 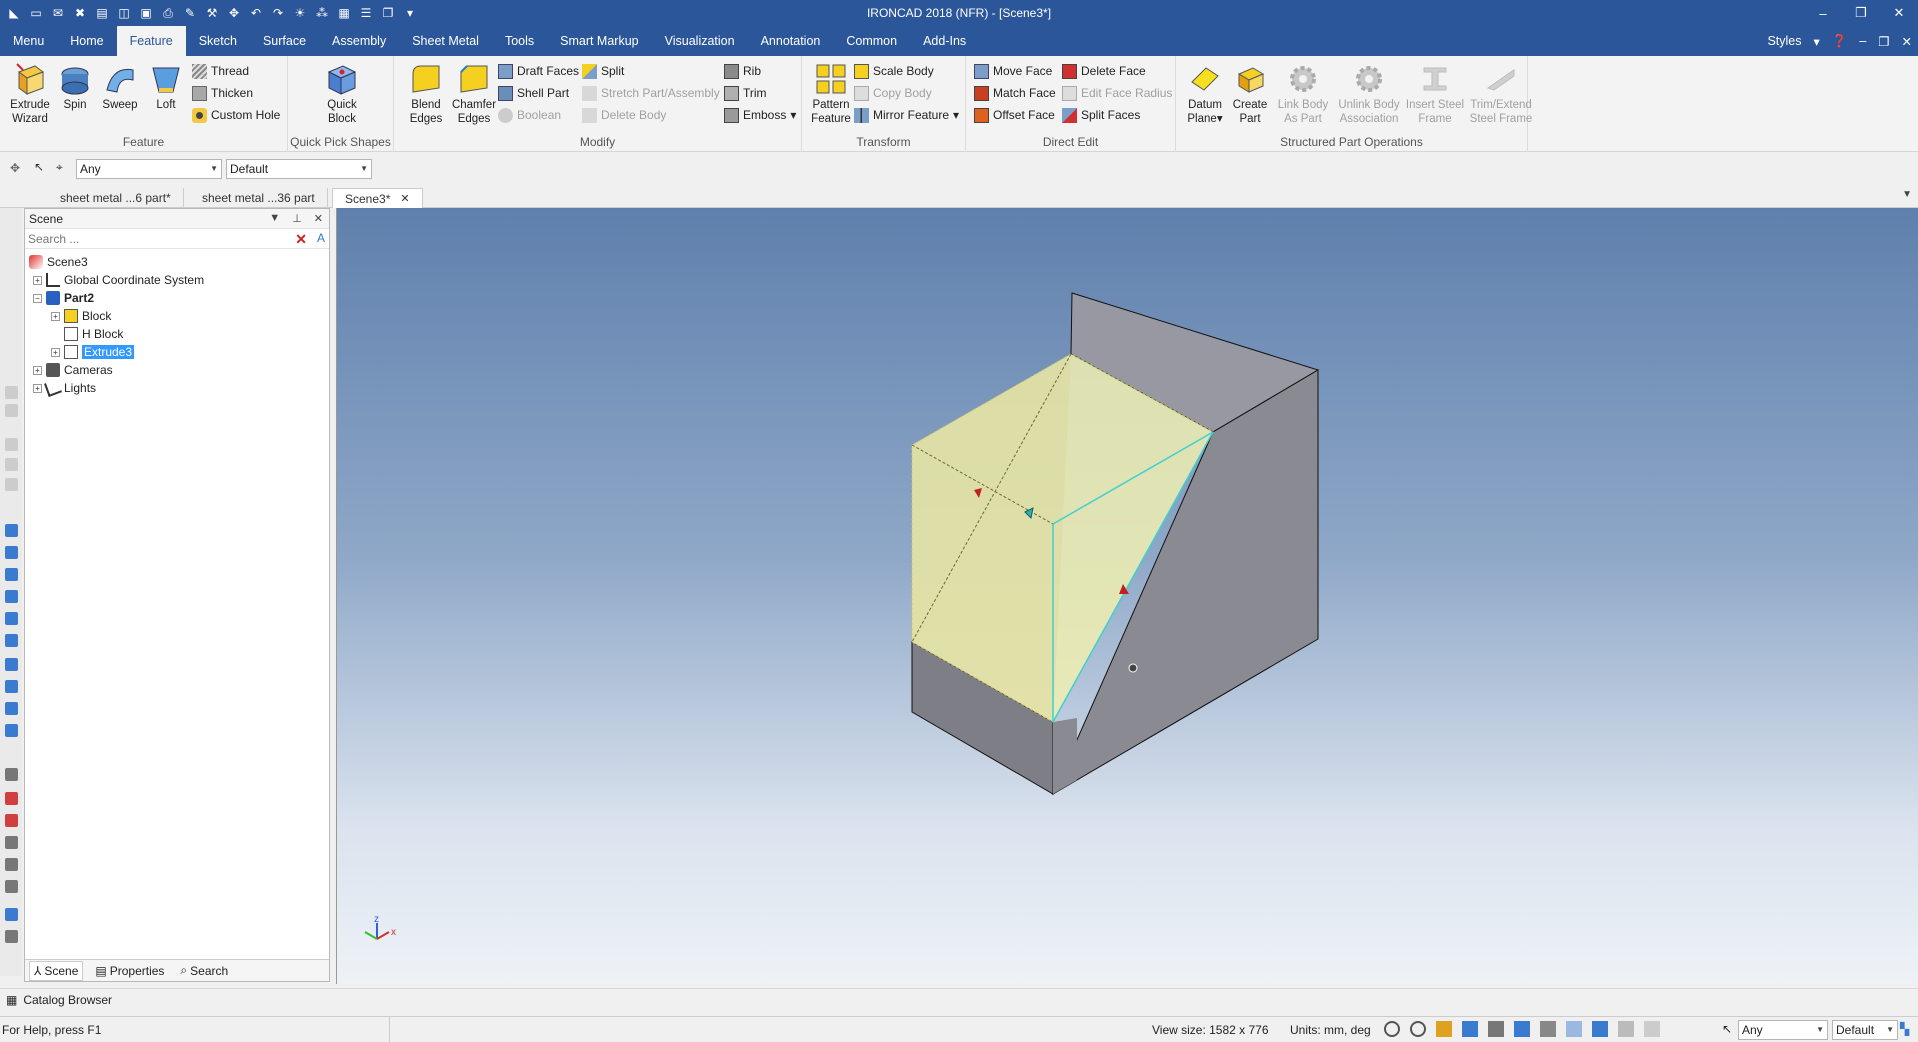 What do you see at coordinates (1015, 93) in the screenshot?
I see `match-face-button: Match Face` at bounding box center [1015, 93].